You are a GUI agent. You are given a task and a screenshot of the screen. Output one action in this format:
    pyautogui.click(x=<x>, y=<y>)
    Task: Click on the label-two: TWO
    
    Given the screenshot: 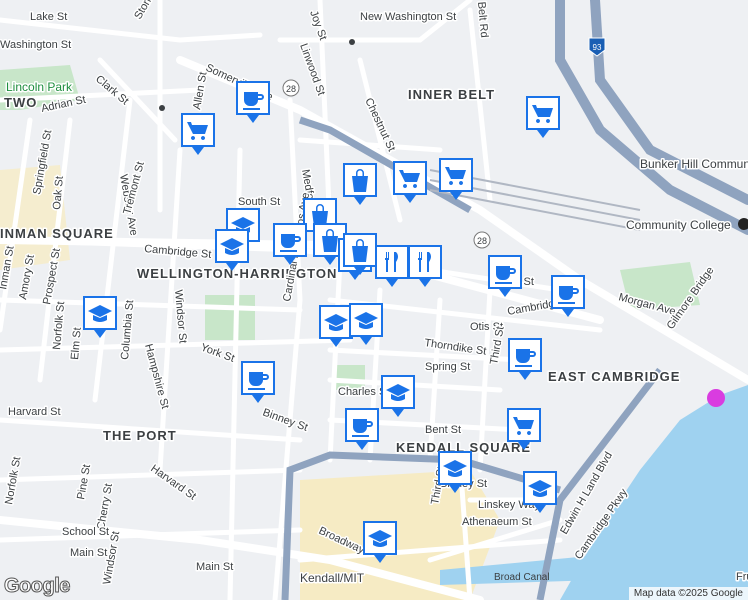 What is the action you would take?
    pyautogui.click(x=20, y=102)
    